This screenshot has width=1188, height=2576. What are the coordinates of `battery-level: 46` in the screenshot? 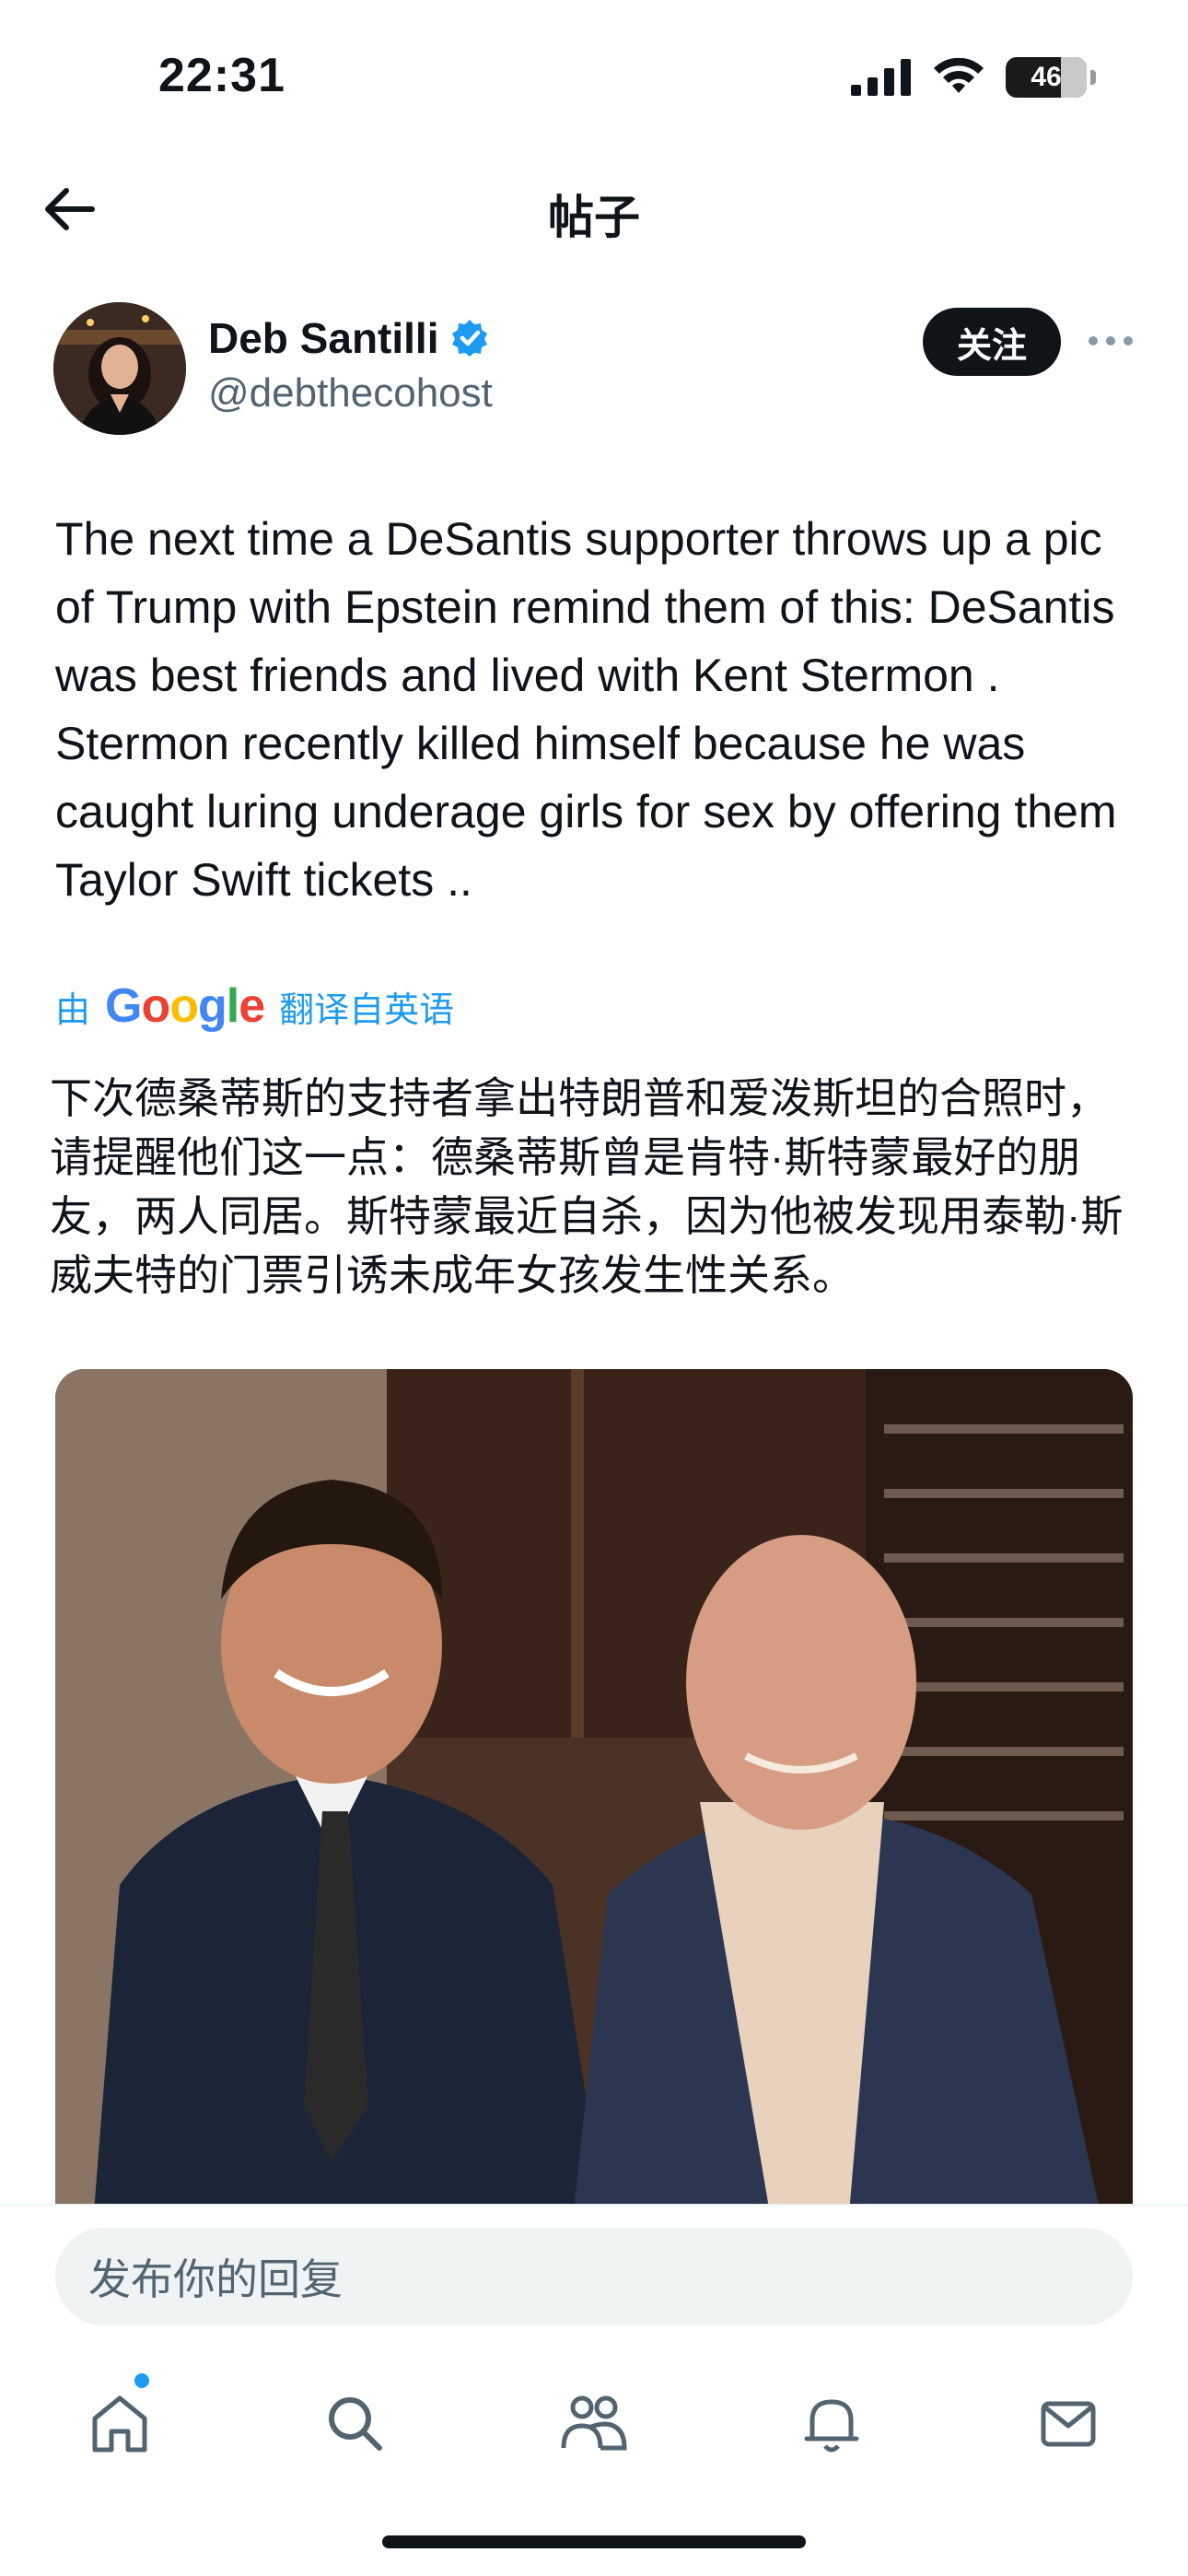 It's located at (1046, 77).